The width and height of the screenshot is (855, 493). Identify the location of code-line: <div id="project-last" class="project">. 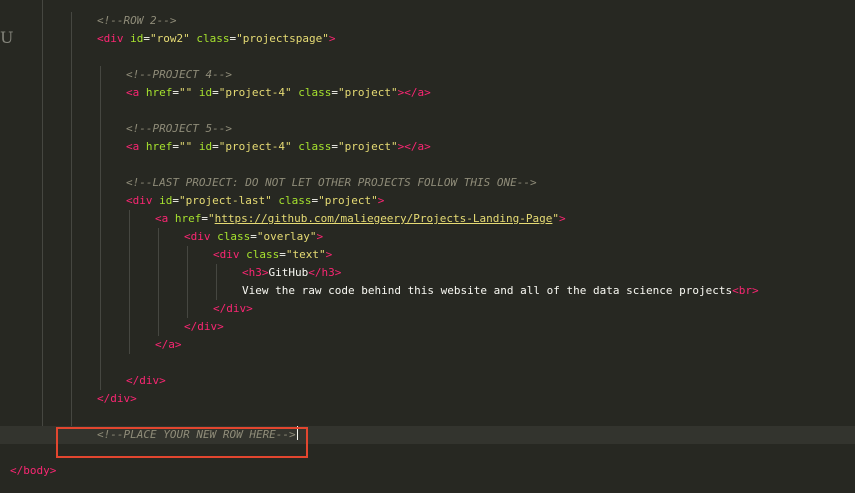
(427, 201).